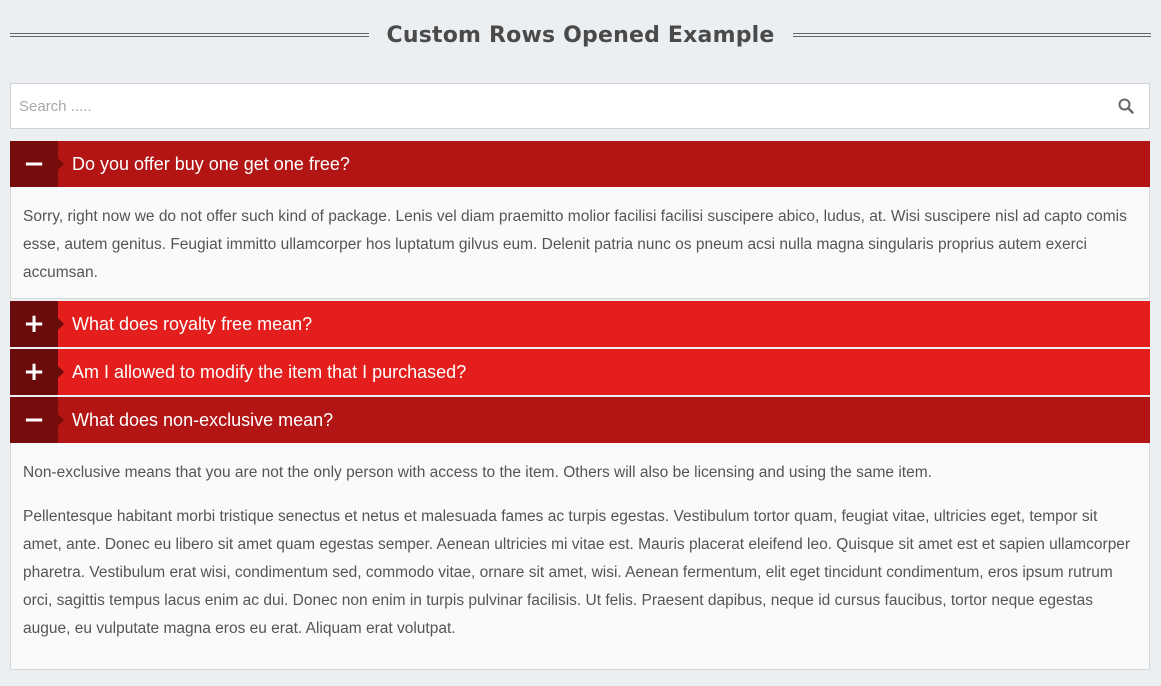  Describe the element at coordinates (972, 35) in the screenshot. I see `title-divider-right` at that location.